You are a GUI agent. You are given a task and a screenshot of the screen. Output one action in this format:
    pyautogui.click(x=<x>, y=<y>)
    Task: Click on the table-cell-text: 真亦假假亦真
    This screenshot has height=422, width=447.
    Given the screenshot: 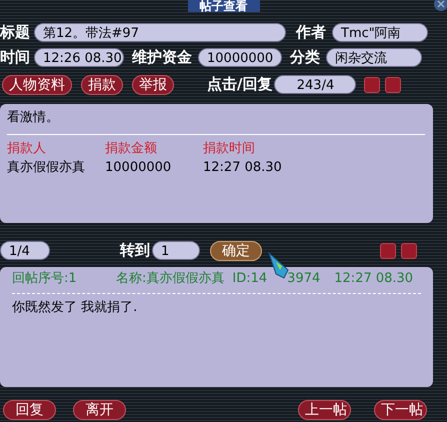 What is the action you would take?
    pyautogui.click(x=46, y=168)
    